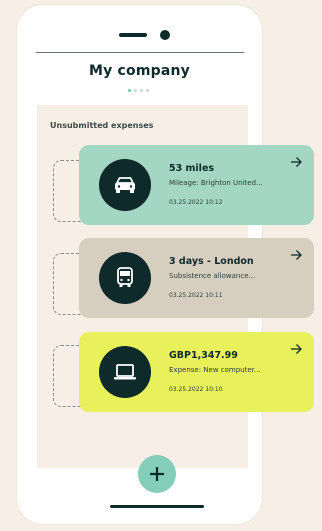 Image resolution: width=322 pixels, height=531 pixels. What do you see at coordinates (196, 389) in the screenshot?
I see `card-timestamp: 03.25.2022 10:10` at bounding box center [196, 389].